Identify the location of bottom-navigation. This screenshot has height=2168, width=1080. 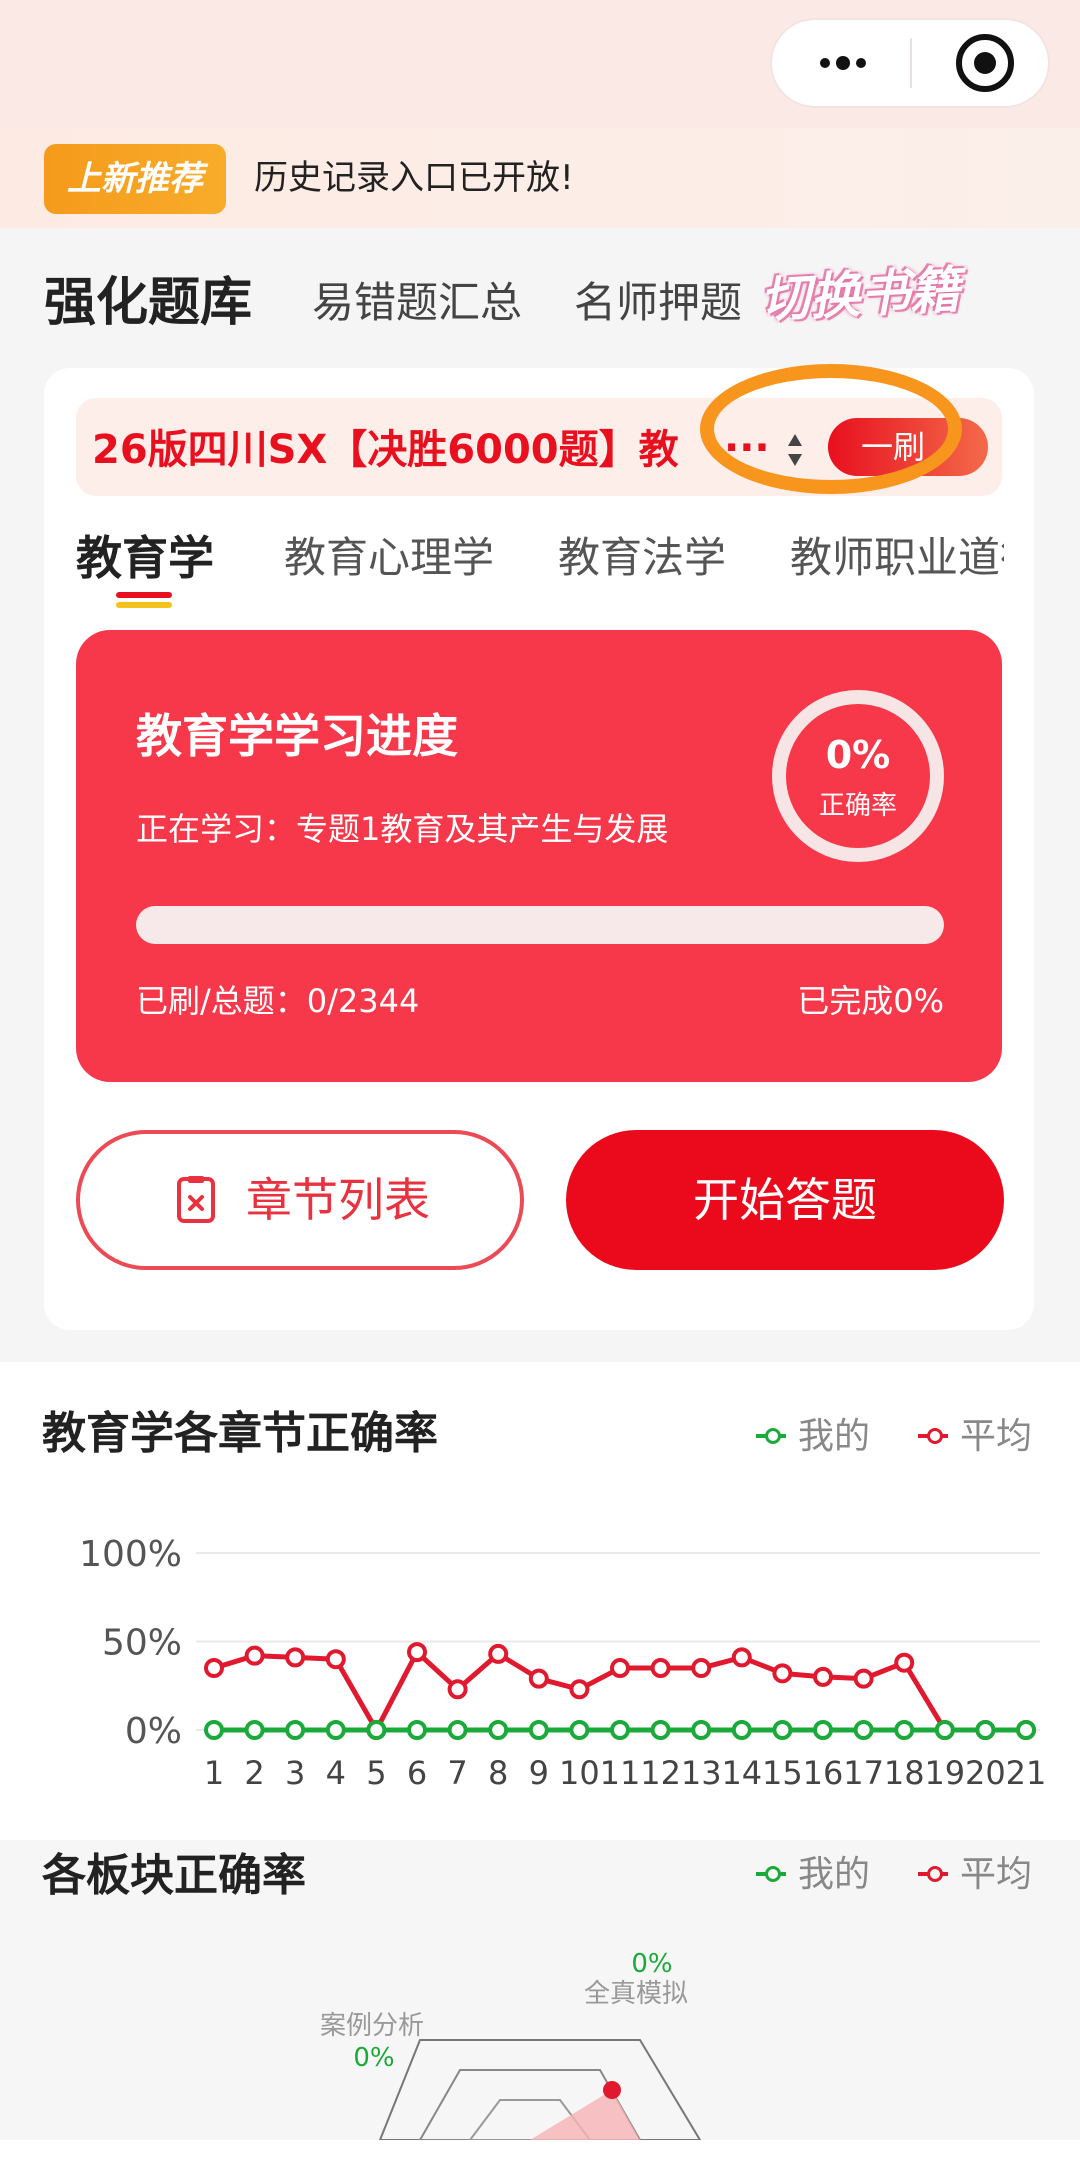
(540, 2154).